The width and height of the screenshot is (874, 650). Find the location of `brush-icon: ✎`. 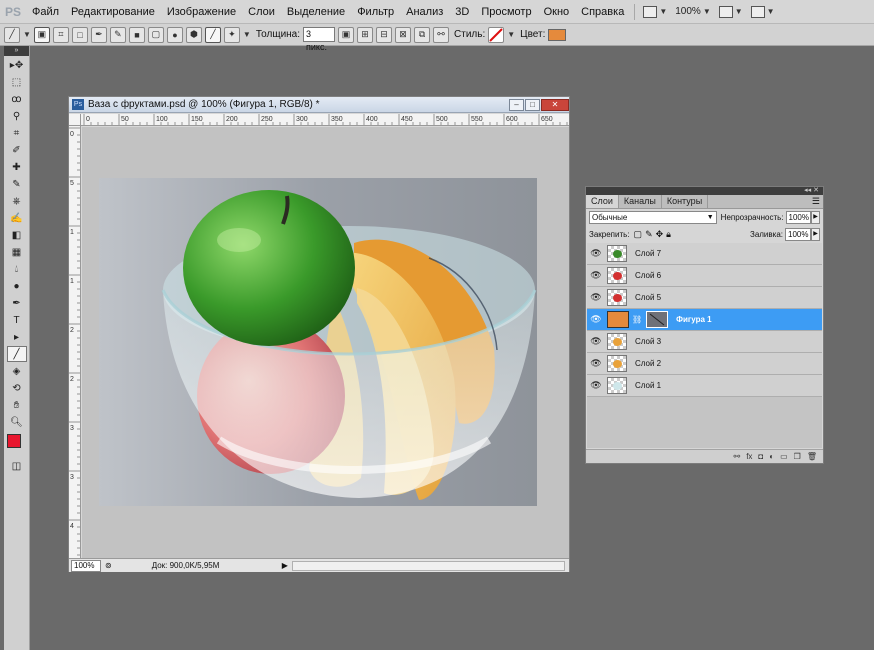

brush-icon: ✎ is located at coordinates (17, 184).